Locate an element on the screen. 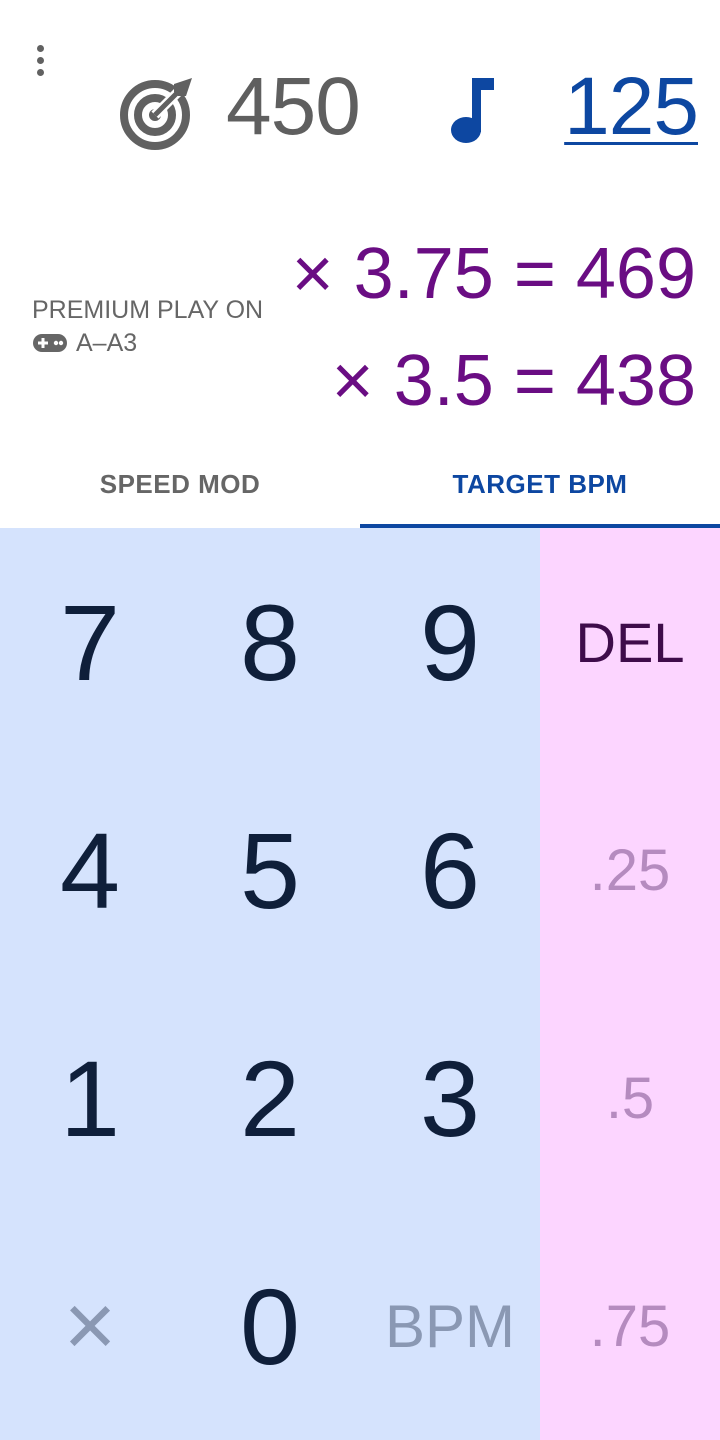 The height and width of the screenshot is (1440, 720). tab-target-bpm: TARGET BPM is located at coordinates (540, 484).